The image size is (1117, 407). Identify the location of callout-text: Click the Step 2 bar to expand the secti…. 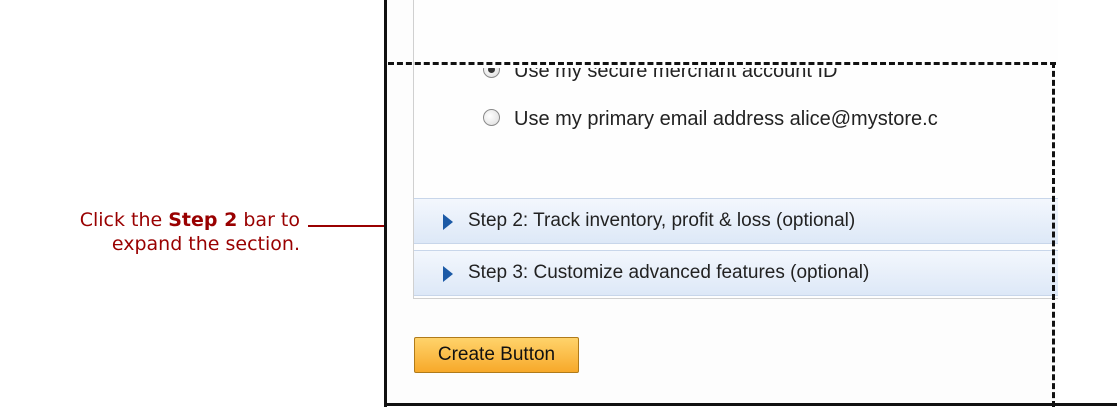
(160, 232).